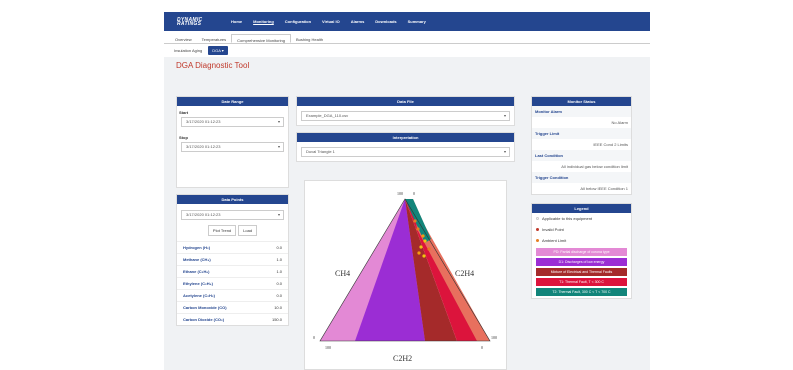  Describe the element at coordinates (320, 151) in the screenshot. I see `interpretation-value: Duval Triangle 1` at that location.